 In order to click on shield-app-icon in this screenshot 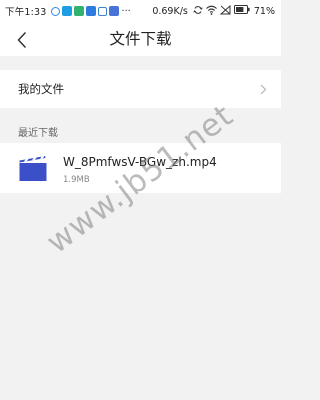, I will do `click(66, 11)`.